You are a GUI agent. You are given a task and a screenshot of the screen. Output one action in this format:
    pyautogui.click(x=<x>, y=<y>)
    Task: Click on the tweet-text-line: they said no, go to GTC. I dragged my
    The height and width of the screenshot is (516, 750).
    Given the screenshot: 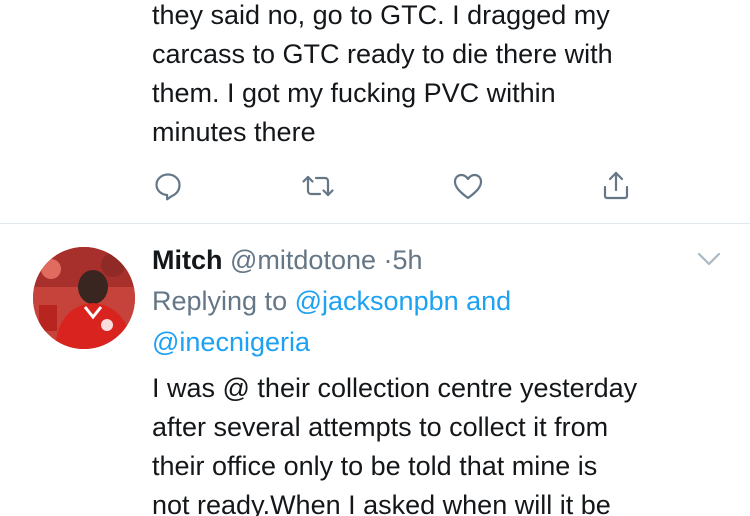 What is the action you would take?
    pyautogui.click(x=381, y=15)
    